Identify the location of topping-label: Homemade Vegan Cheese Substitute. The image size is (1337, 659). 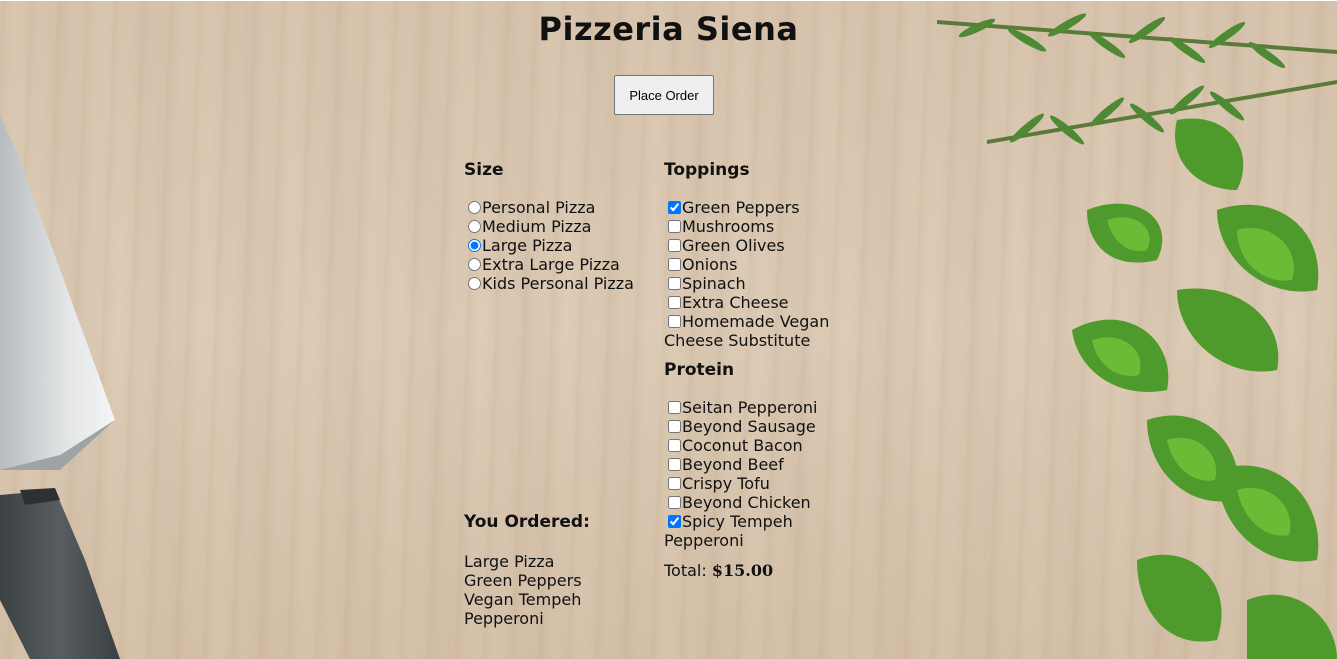
(747, 331).